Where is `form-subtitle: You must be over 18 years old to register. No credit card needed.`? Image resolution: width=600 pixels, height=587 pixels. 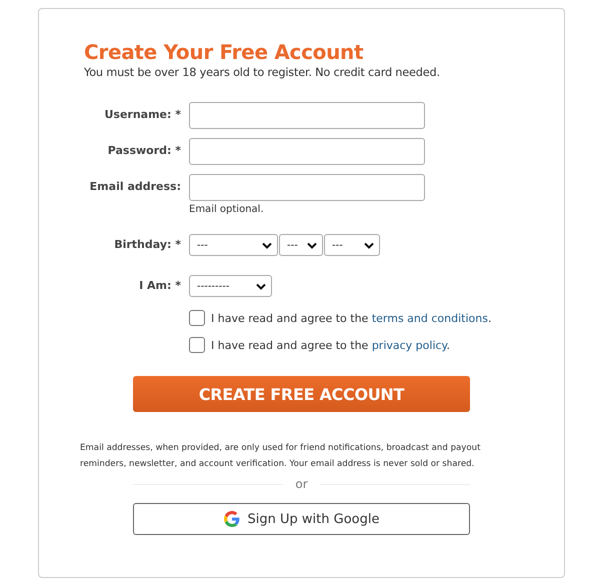
form-subtitle: You must be over 18 years old to register. No credit card needed. is located at coordinates (262, 72).